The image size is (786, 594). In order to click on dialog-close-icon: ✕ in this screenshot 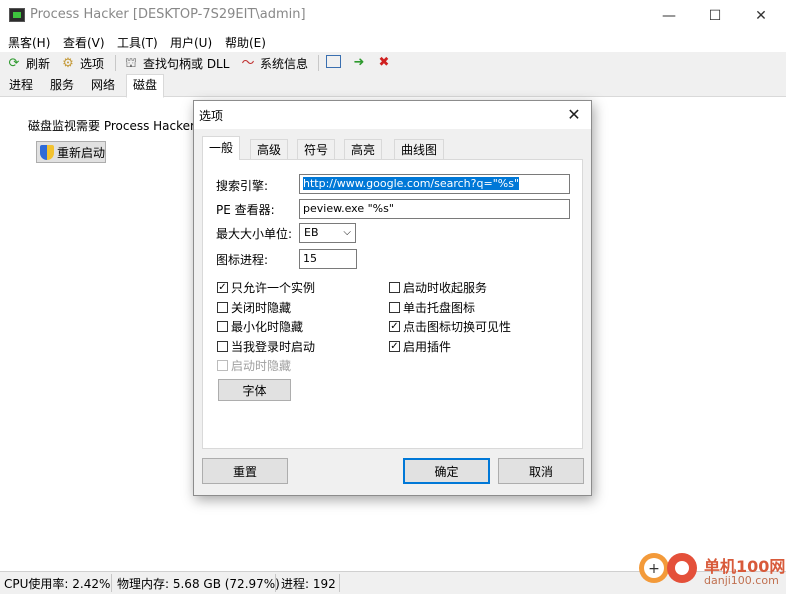, I will do `click(574, 115)`.